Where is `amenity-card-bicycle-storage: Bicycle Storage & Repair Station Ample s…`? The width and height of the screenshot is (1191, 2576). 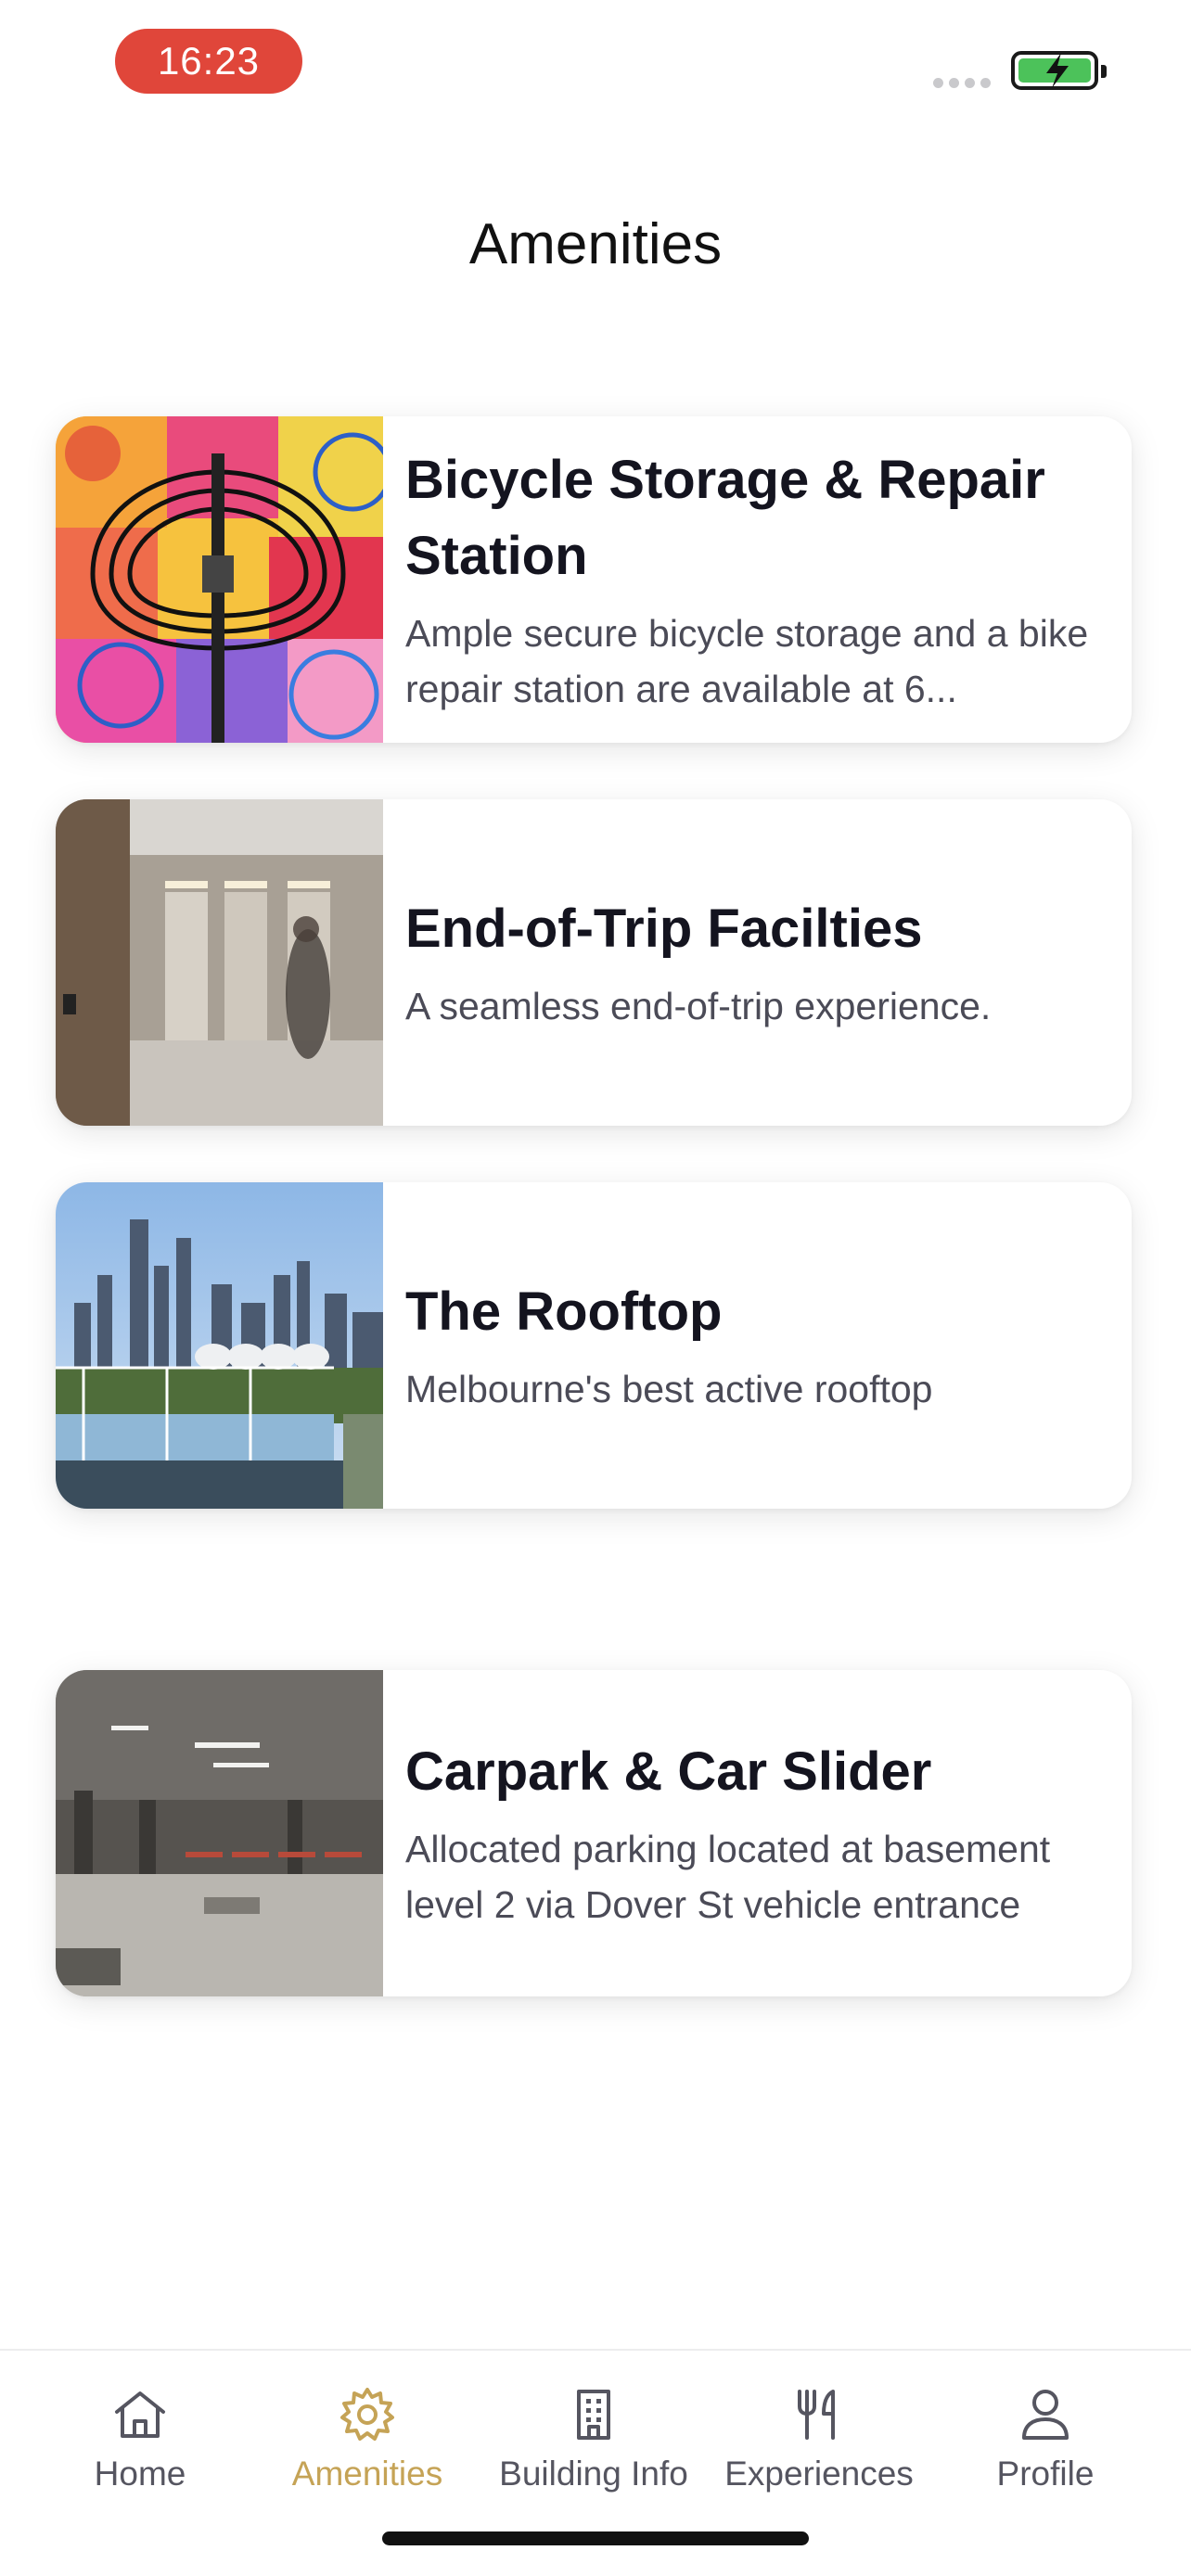
amenity-card-bicycle-storage: Bicycle Storage & Repair Station Ample s… is located at coordinates (594, 579).